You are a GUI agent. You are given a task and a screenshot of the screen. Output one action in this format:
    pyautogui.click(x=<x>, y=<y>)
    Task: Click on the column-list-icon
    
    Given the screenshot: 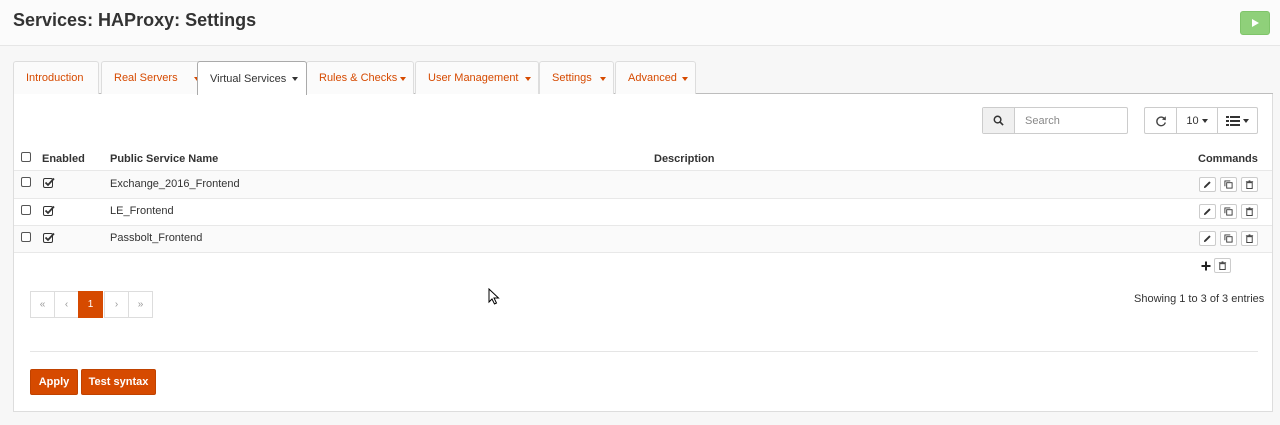 What is the action you would take?
    pyautogui.click(x=1233, y=120)
    